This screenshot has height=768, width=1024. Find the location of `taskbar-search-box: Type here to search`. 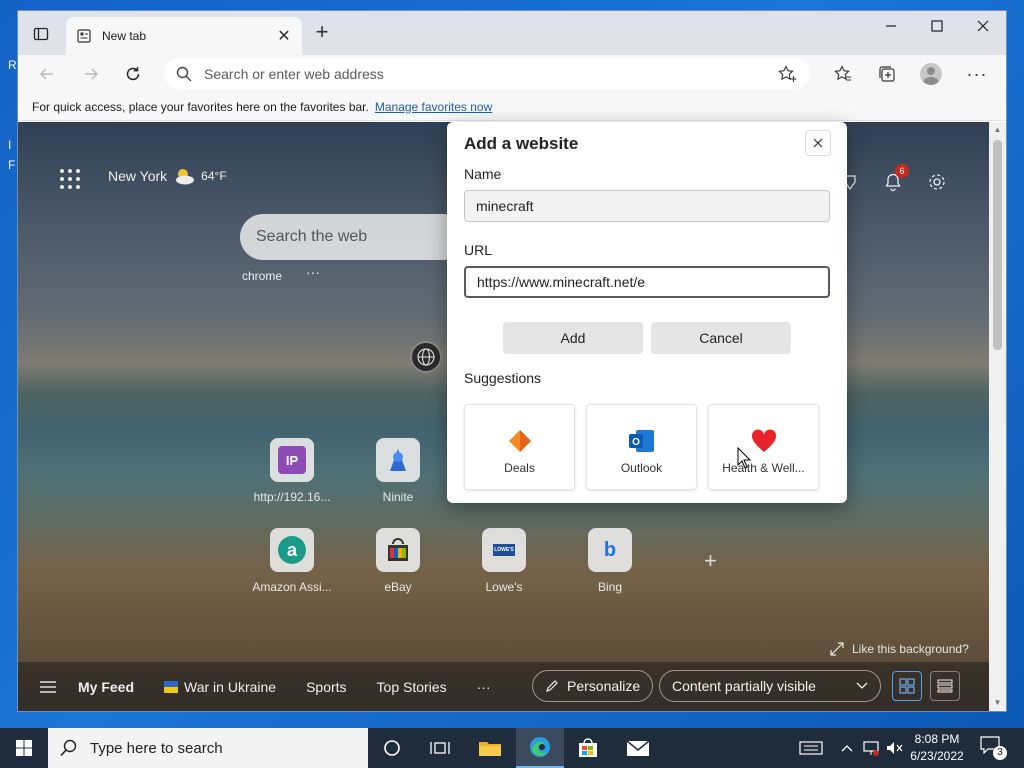

taskbar-search-box: Type here to search is located at coordinates (208, 748).